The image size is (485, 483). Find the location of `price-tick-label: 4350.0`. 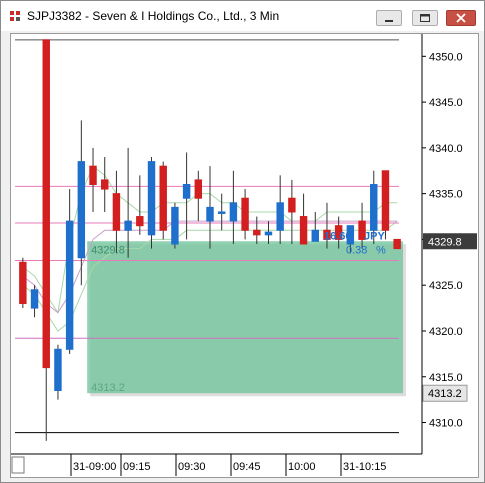

price-tick-label: 4350.0 is located at coordinates (446, 57).